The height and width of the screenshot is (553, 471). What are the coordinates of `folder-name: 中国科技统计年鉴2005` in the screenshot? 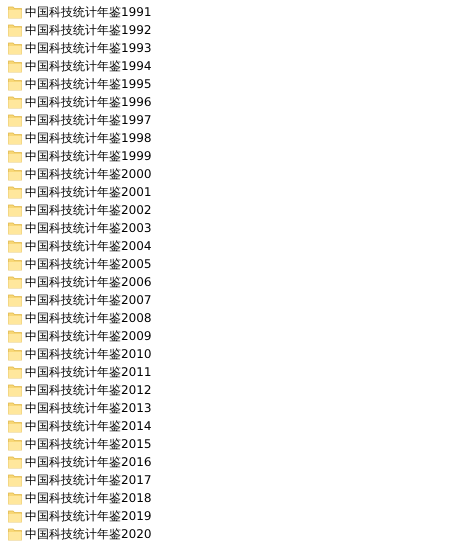 It's located at (88, 264).